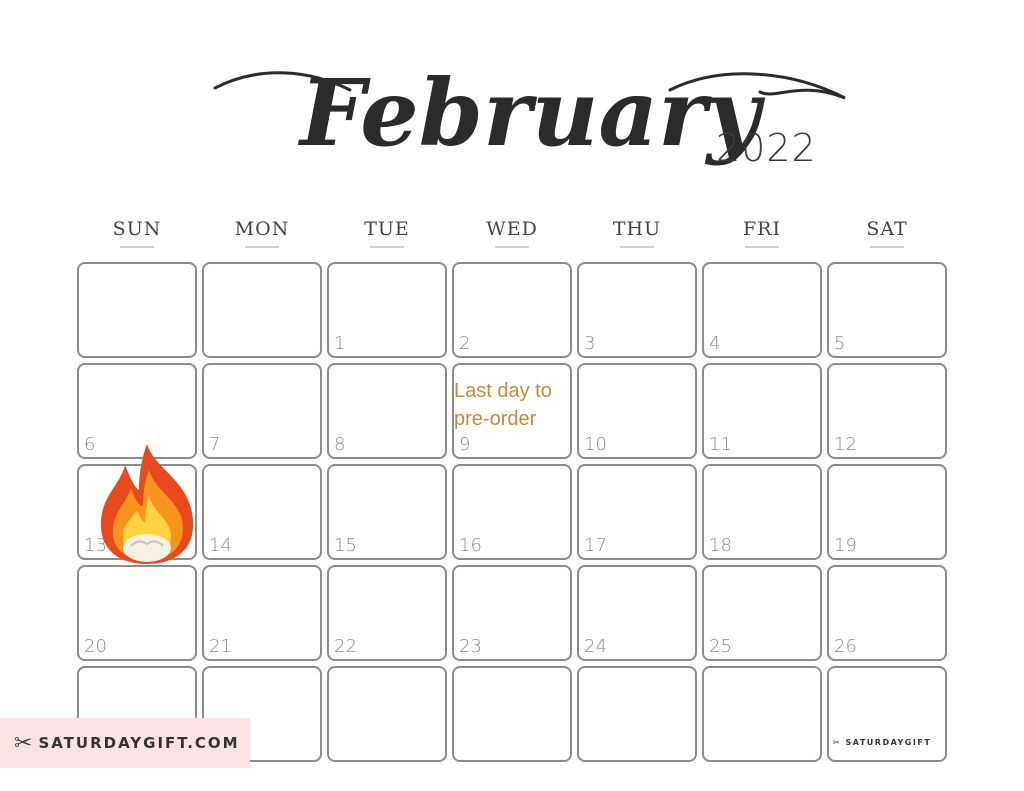 The width and height of the screenshot is (1024, 791). Describe the element at coordinates (495, 419) in the screenshot. I see `event-note-line: pre-order` at that location.